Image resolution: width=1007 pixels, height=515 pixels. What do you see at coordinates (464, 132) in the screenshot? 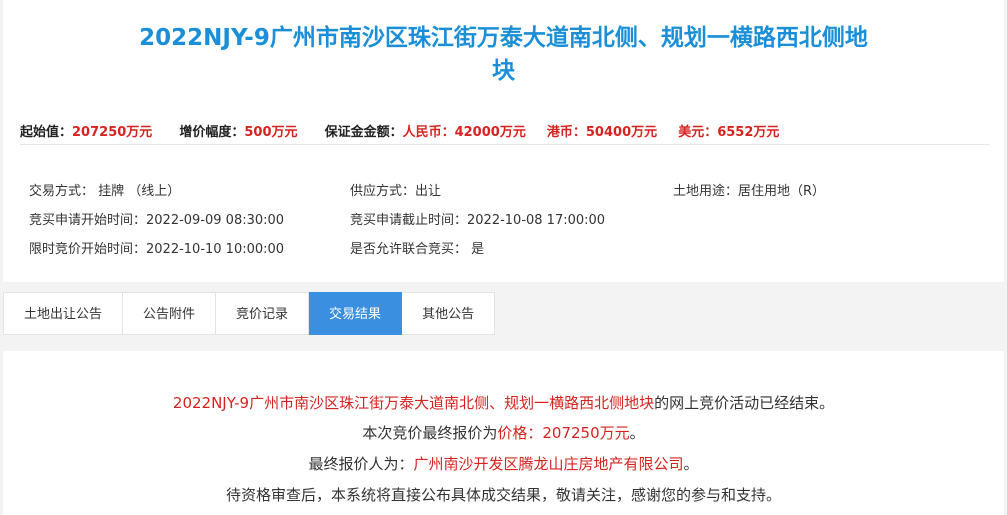
I see `deposit-rmb-value: 人民币：42000万元` at bounding box center [464, 132].